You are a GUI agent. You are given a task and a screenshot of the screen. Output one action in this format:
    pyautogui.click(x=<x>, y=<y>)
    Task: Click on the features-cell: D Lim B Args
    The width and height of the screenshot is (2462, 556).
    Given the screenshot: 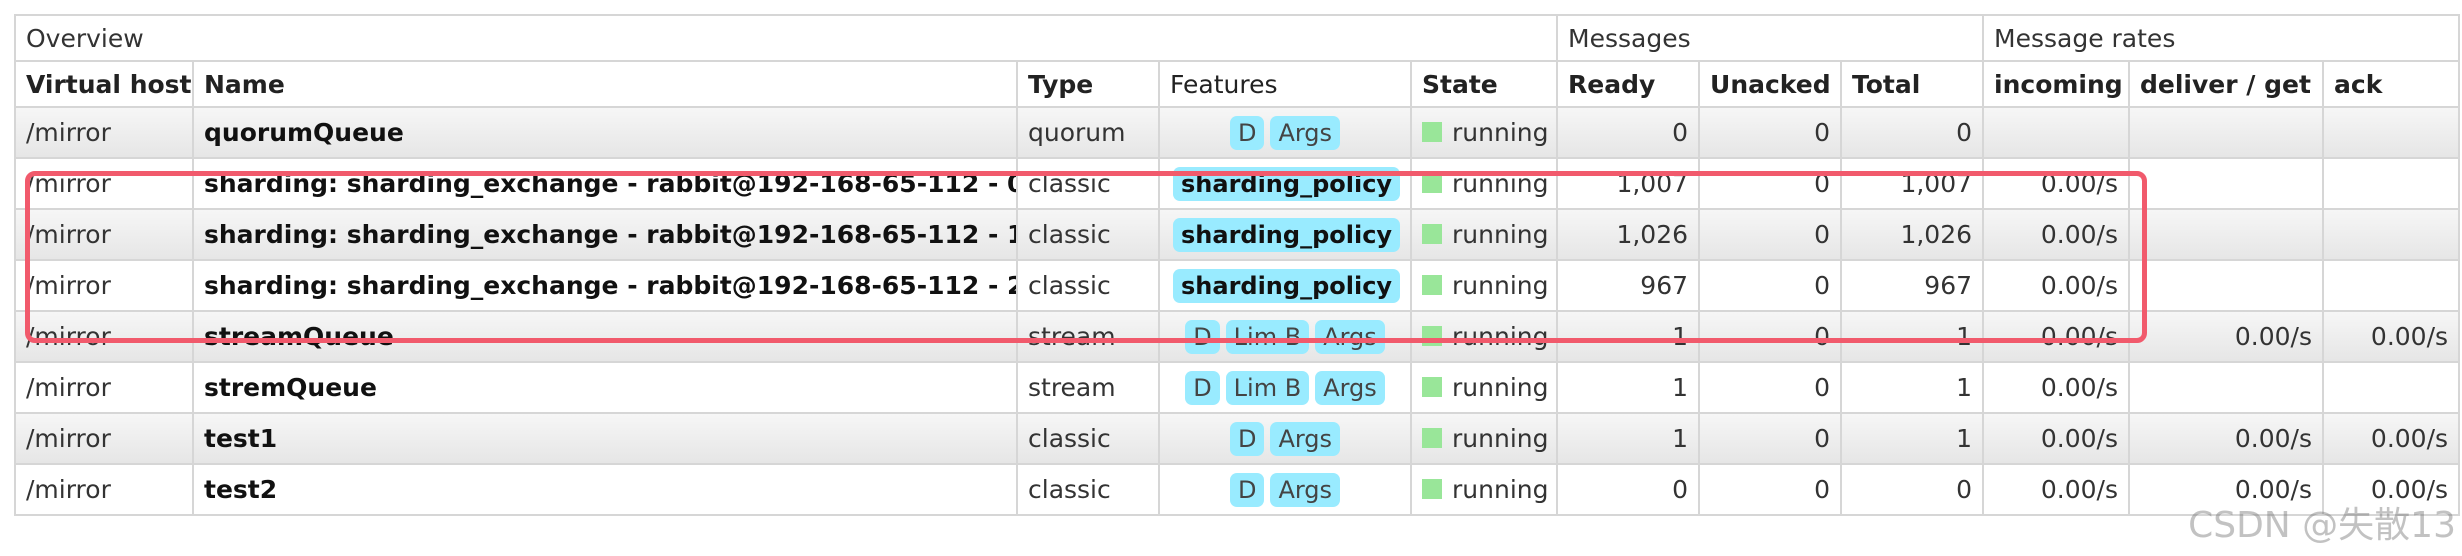 What is the action you would take?
    pyautogui.click(x=1285, y=387)
    